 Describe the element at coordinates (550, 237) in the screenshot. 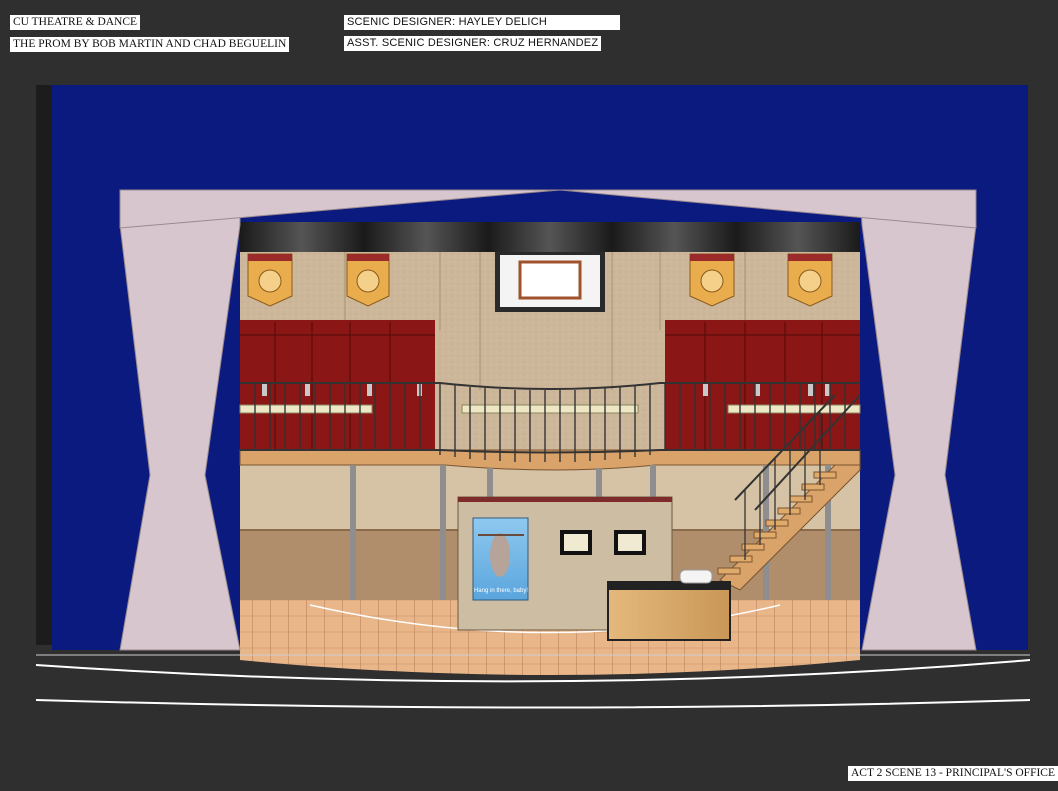

I see `valance` at that location.